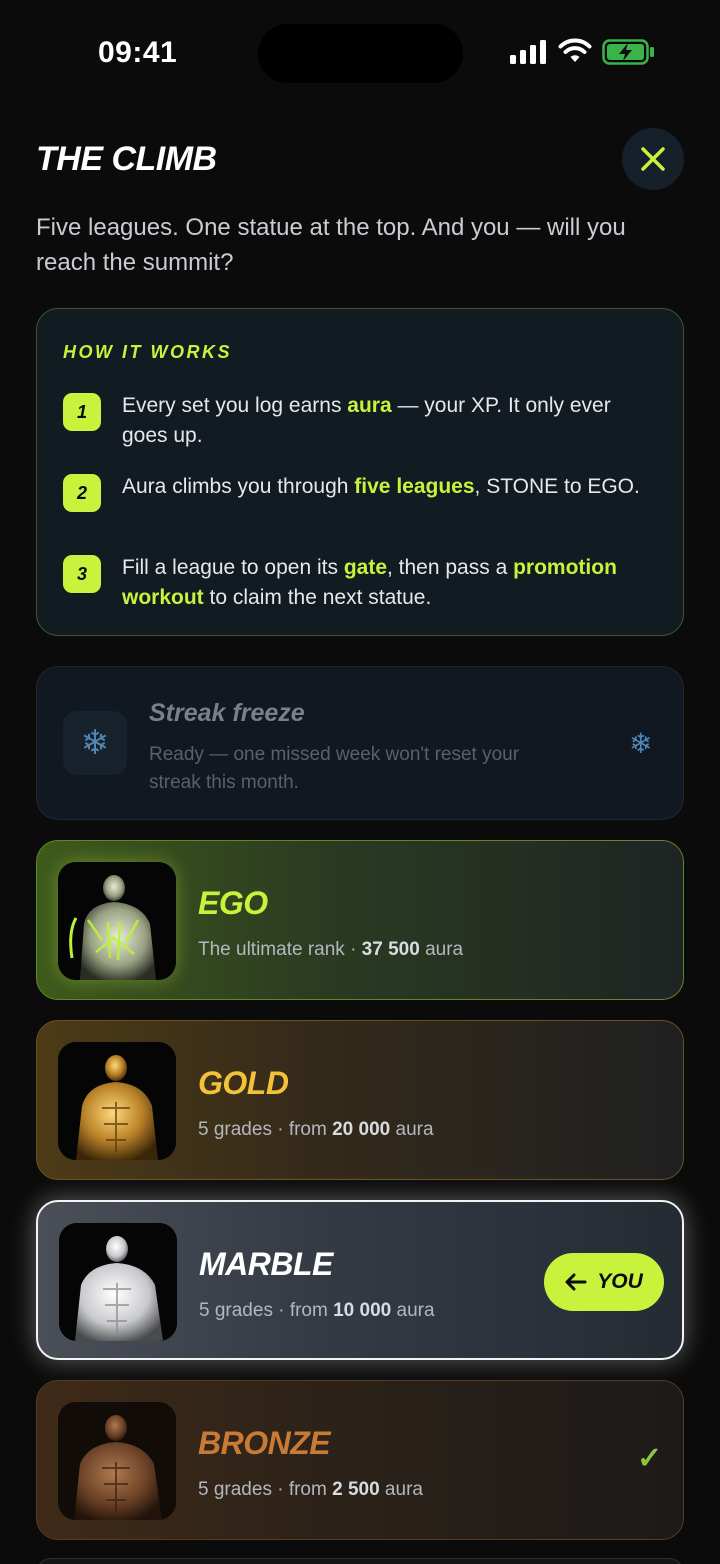 The height and width of the screenshot is (1564, 720). What do you see at coordinates (310, 1489) in the screenshot?
I see `league-meta: 5 grades · from 2 500 aura` at bounding box center [310, 1489].